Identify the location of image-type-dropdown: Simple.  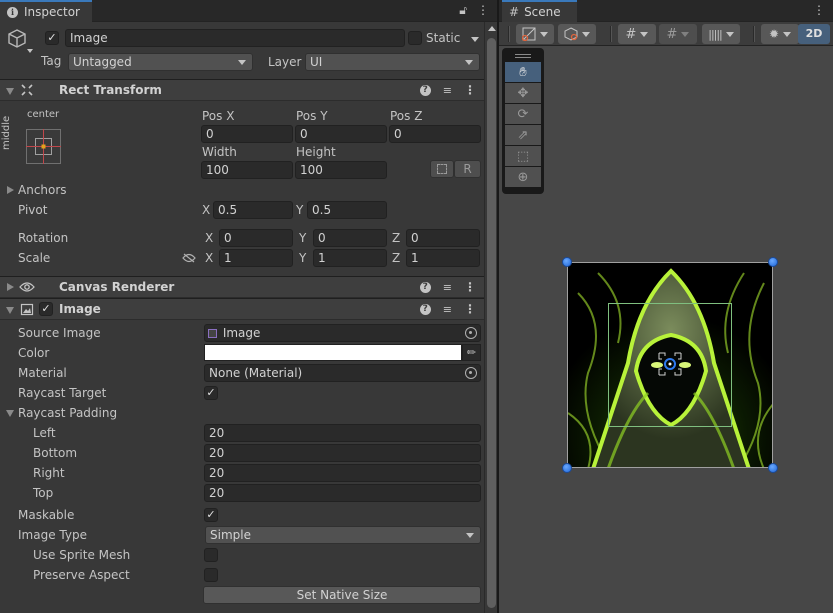
(343, 535).